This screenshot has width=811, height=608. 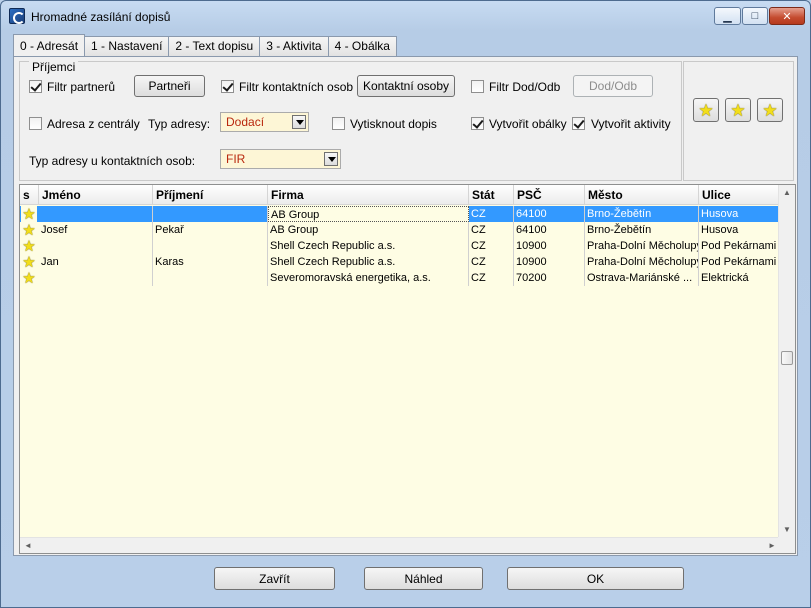 I want to click on typ-adresy-select: Dodací, so click(x=264, y=122).